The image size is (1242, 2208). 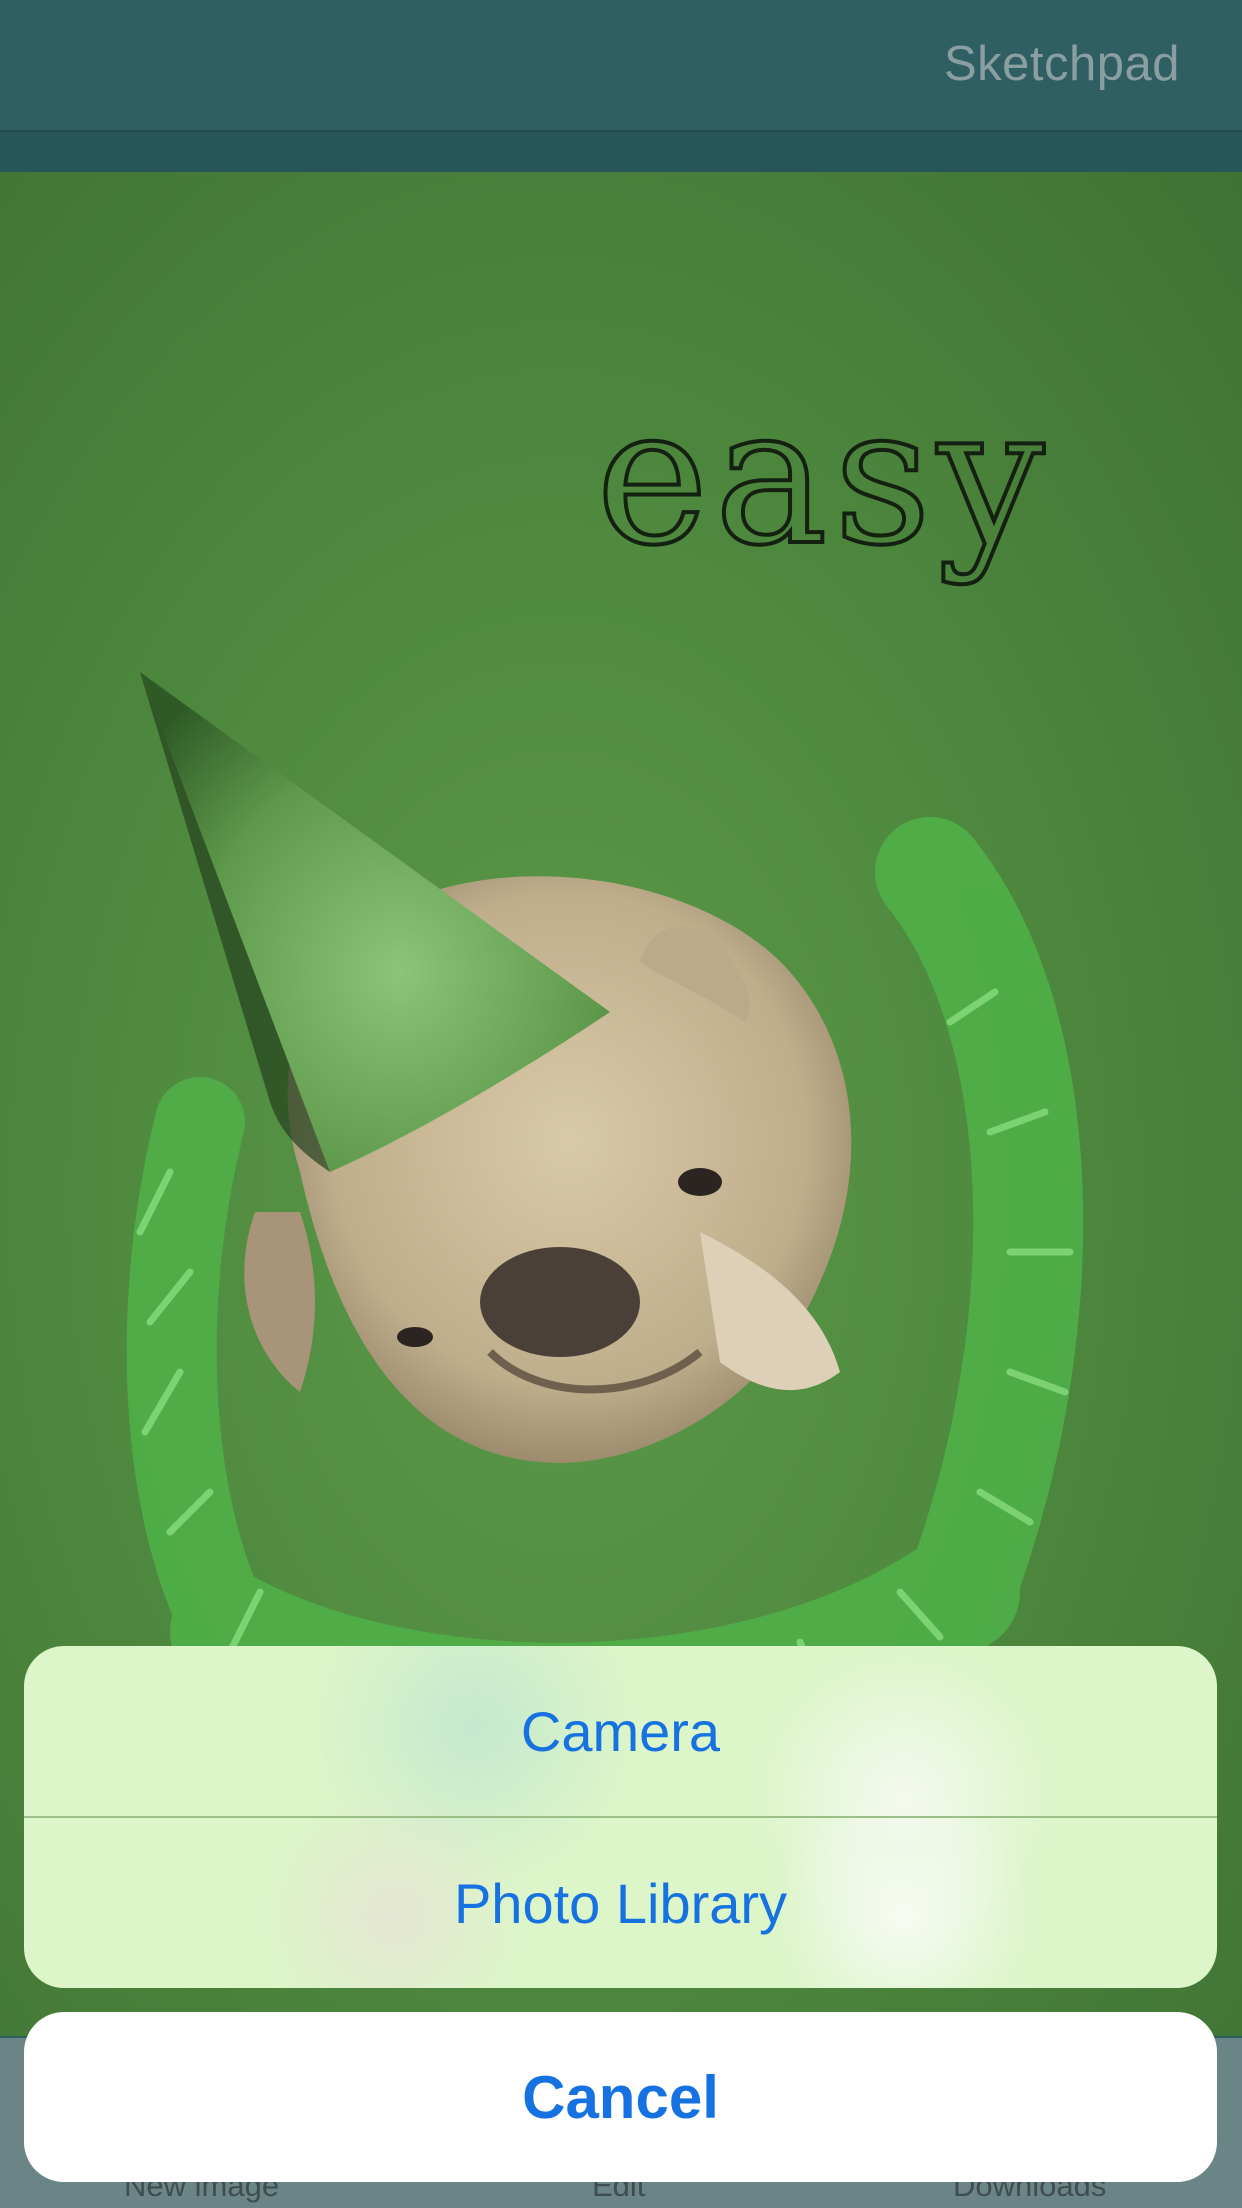 I want to click on canvas-text-easy: easy, so click(x=822, y=477).